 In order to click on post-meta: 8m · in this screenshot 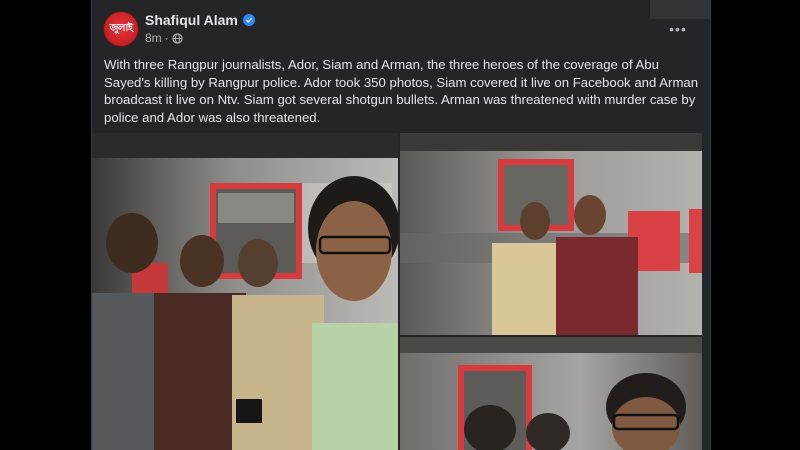, I will do `click(164, 38)`.